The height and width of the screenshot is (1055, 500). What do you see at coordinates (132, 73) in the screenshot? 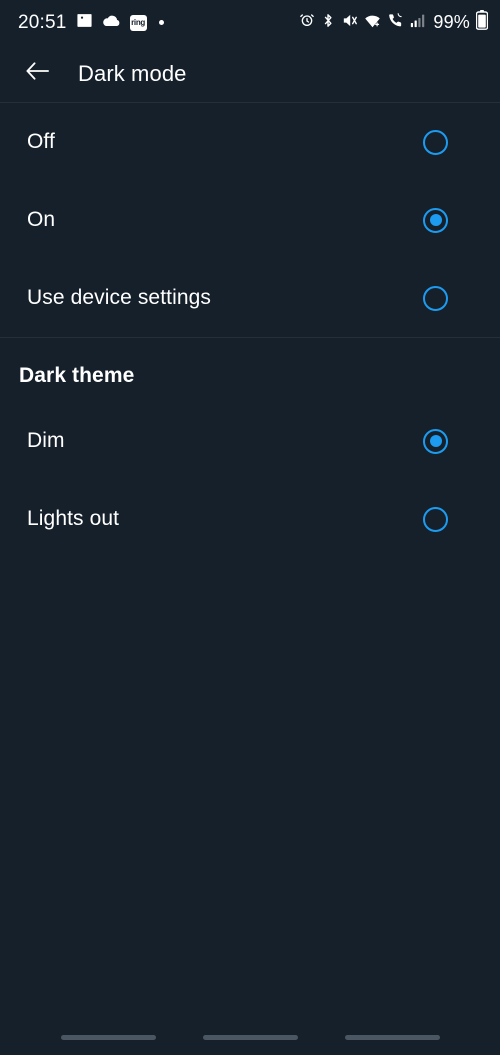
I see `page-title: Dark mode` at bounding box center [132, 73].